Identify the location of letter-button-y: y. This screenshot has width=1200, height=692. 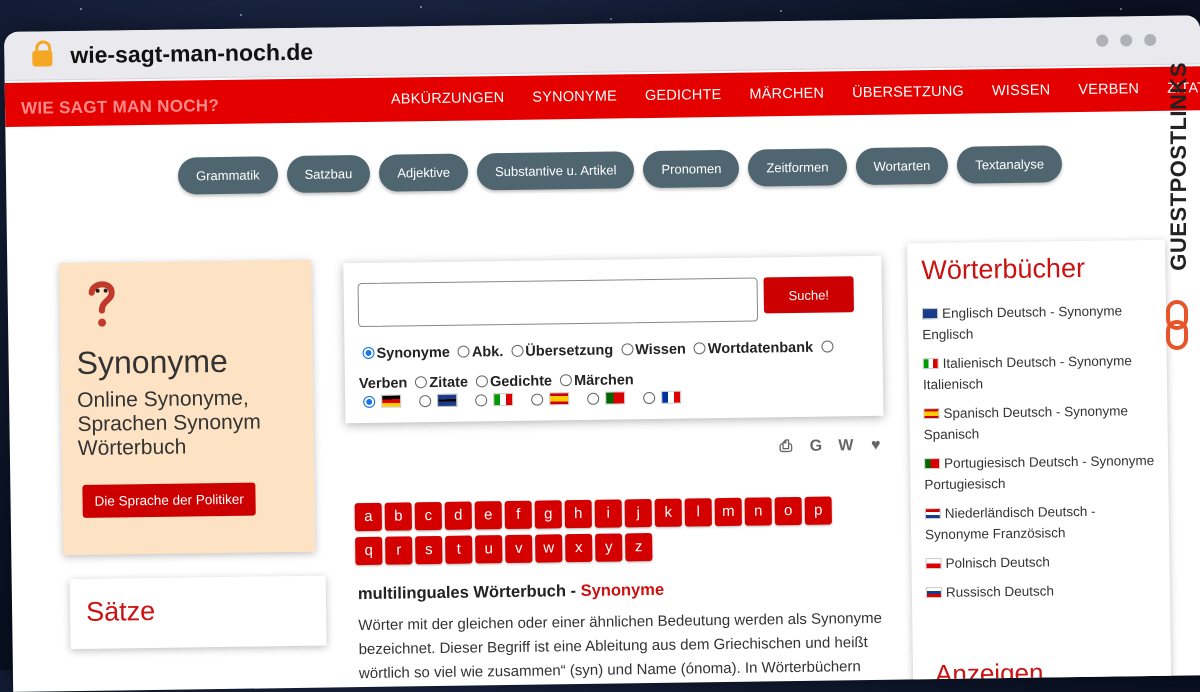
(609, 547).